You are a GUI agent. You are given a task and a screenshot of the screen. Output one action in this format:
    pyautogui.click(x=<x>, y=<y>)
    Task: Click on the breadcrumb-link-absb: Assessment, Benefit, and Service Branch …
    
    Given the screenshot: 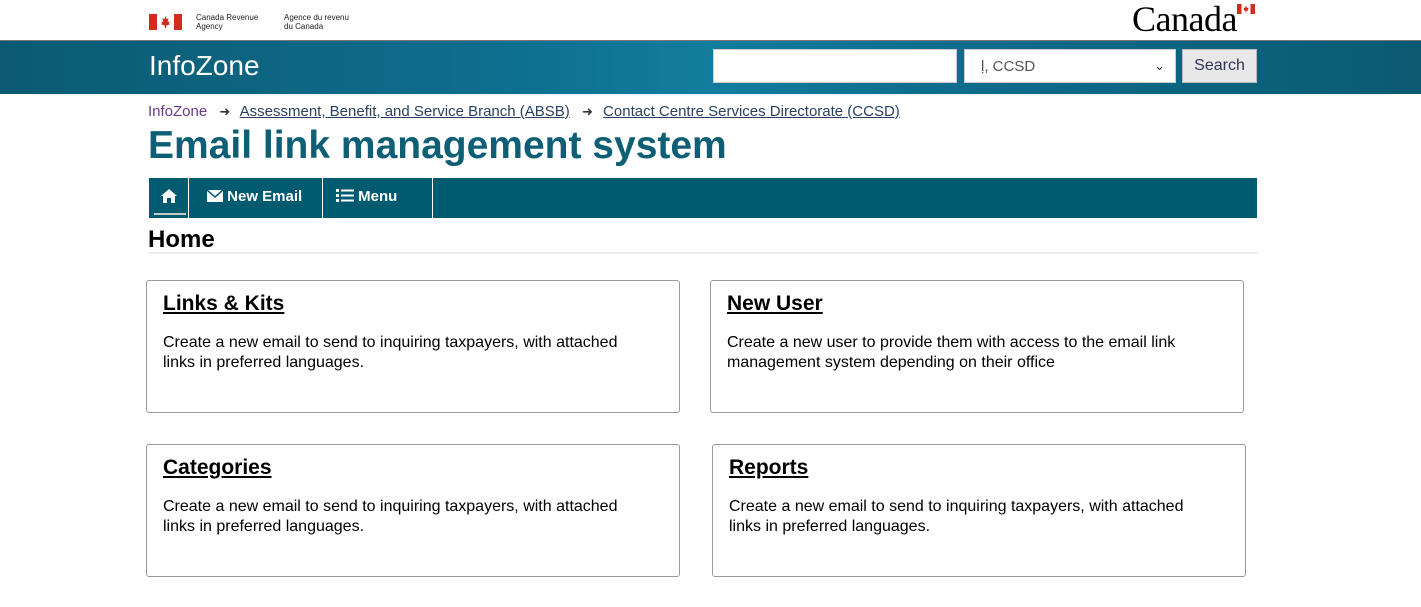 What is the action you would take?
    pyautogui.click(x=405, y=111)
    